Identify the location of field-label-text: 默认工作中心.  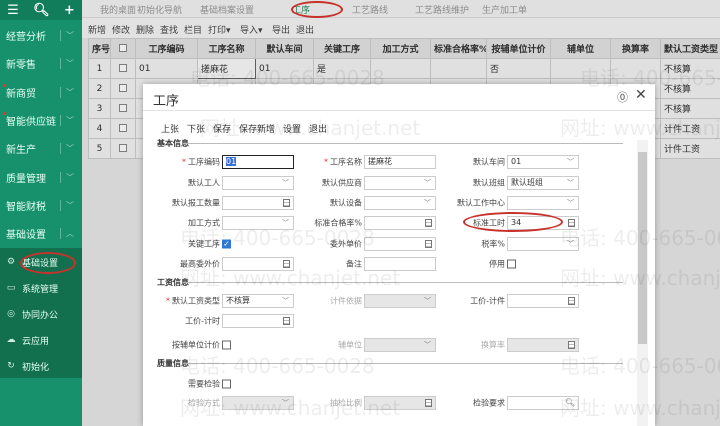
(481, 203).